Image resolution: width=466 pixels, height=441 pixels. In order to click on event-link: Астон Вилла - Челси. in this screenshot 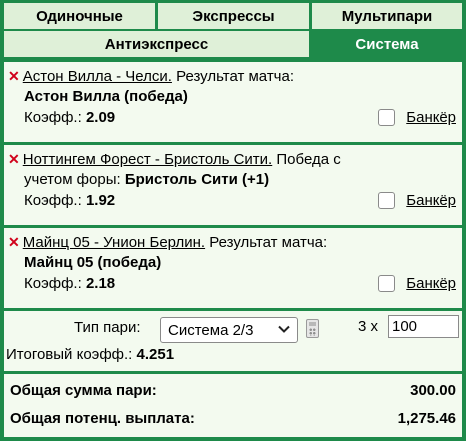, I will do `click(97, 76)`.